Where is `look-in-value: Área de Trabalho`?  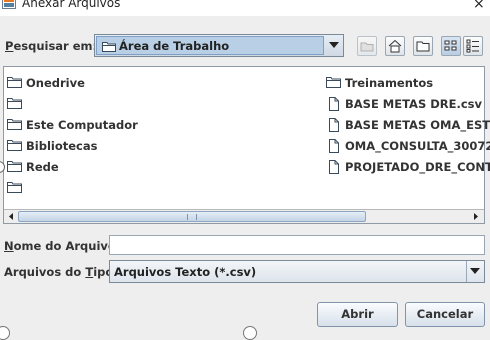 look-in-value: Área de Trabalho is located at coordinates (174, 46).